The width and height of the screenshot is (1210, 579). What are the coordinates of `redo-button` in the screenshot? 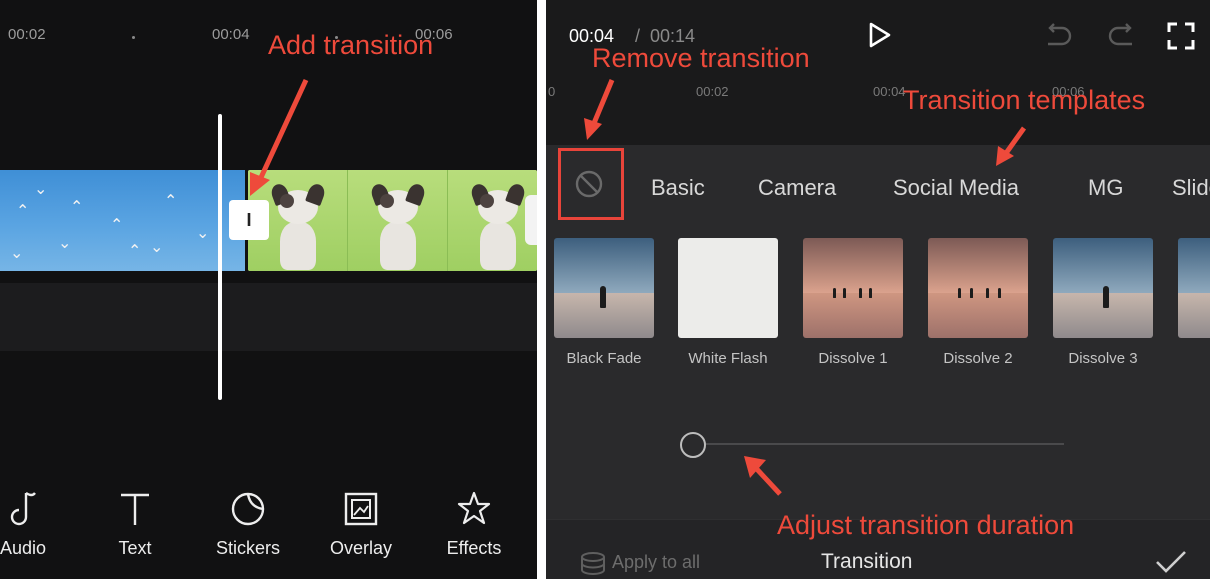 It's located at (1122, 38).